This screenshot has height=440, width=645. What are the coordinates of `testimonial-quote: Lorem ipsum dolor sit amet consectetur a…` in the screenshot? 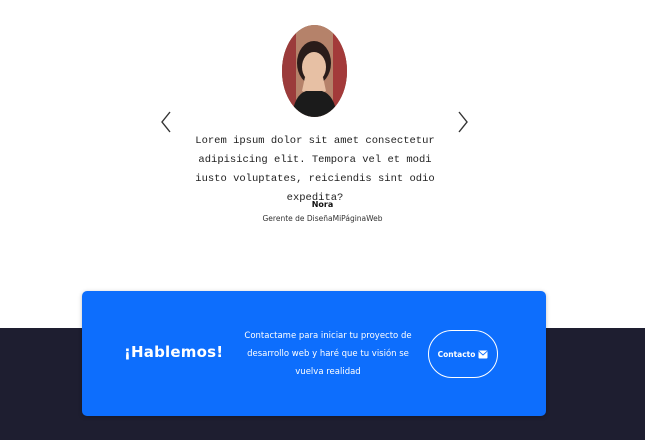 It's located at (315, 169).